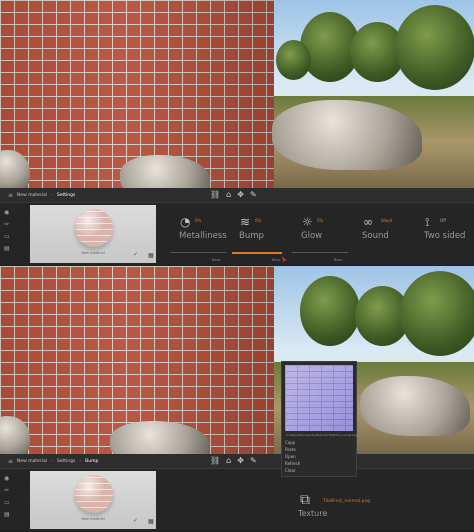  What do you see at coordinates (427, 222) in the screenshot?
I see `two-sided-icon: ⟟` at bounding box center [427, 222].